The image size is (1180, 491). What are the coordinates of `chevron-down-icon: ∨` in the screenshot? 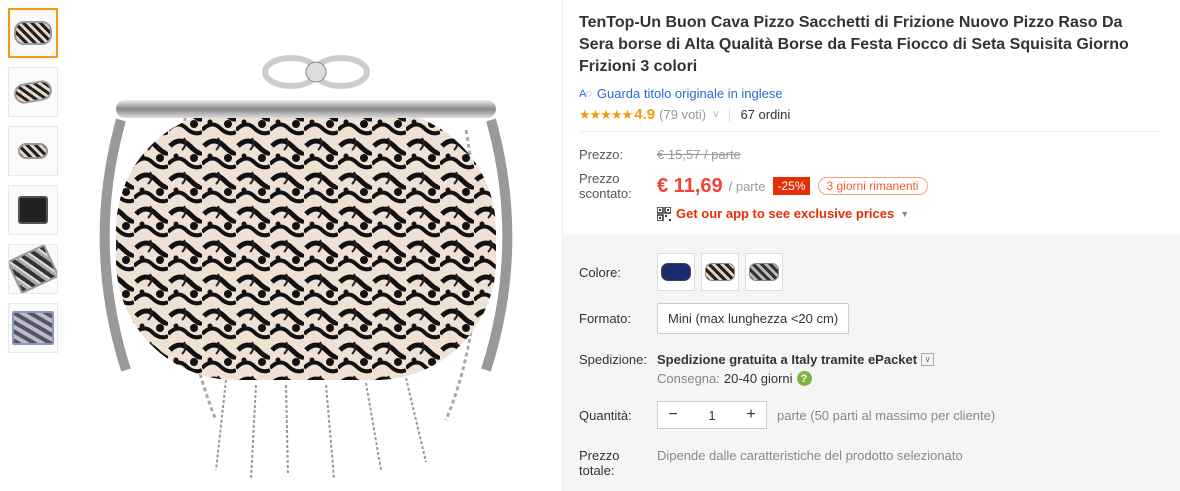 It's located at (715, 114).